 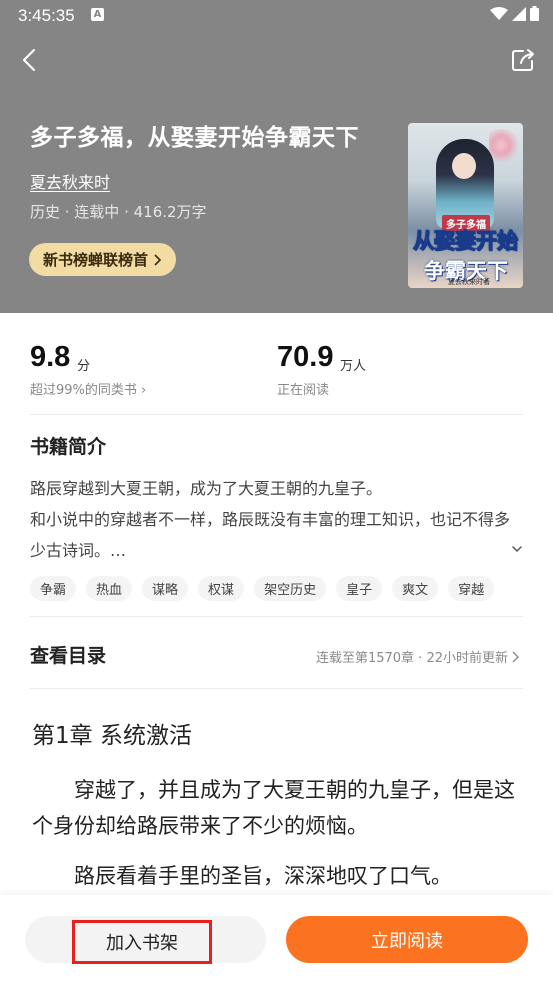 What do you see at coordinates (68, 447) in the screenshot?
I see `intro-title: 书籍简介` at bounding box center [68, 447].